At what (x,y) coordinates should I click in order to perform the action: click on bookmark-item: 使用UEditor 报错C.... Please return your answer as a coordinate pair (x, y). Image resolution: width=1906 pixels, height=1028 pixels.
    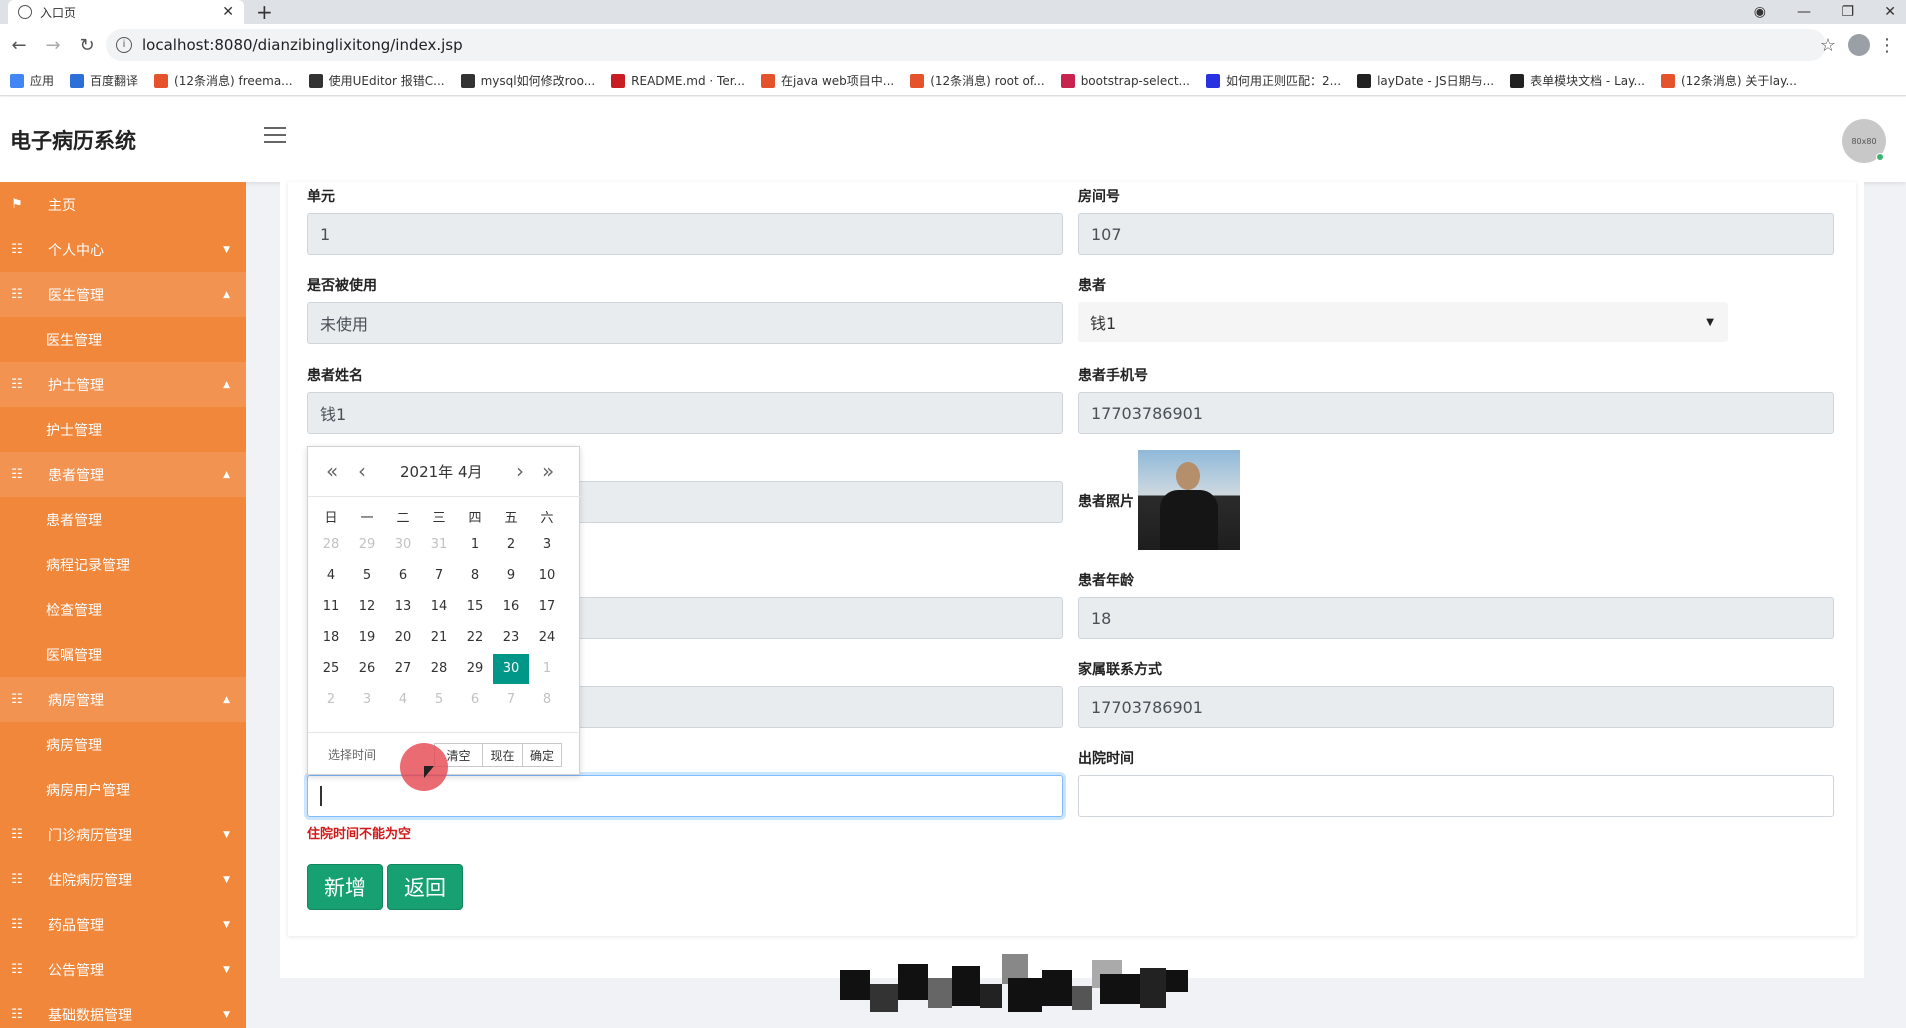
    Looking at the image, I should click on (376, 80).